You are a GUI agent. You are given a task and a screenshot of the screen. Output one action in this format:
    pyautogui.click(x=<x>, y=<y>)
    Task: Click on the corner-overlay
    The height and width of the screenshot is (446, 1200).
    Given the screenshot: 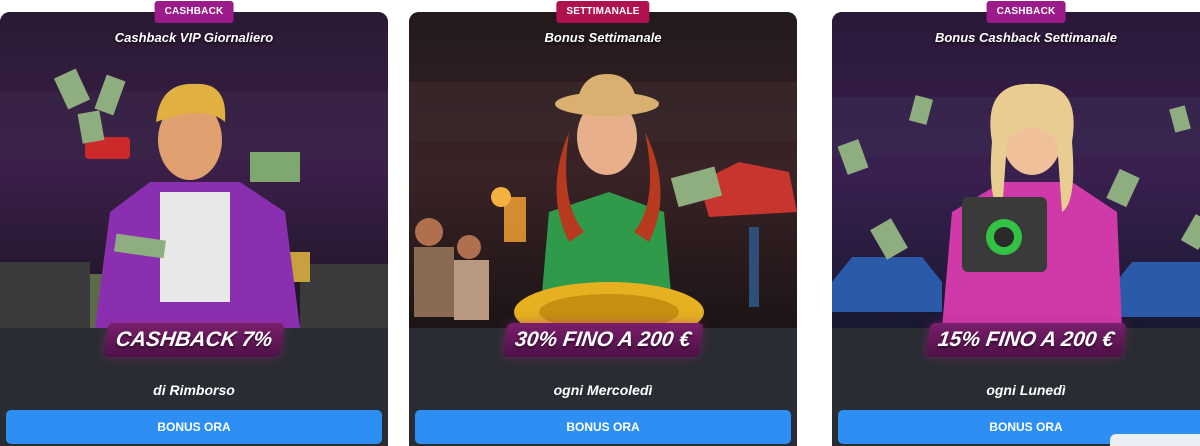 What is the action you would take?
    pyautogui.click(x=1155, y=440)
    